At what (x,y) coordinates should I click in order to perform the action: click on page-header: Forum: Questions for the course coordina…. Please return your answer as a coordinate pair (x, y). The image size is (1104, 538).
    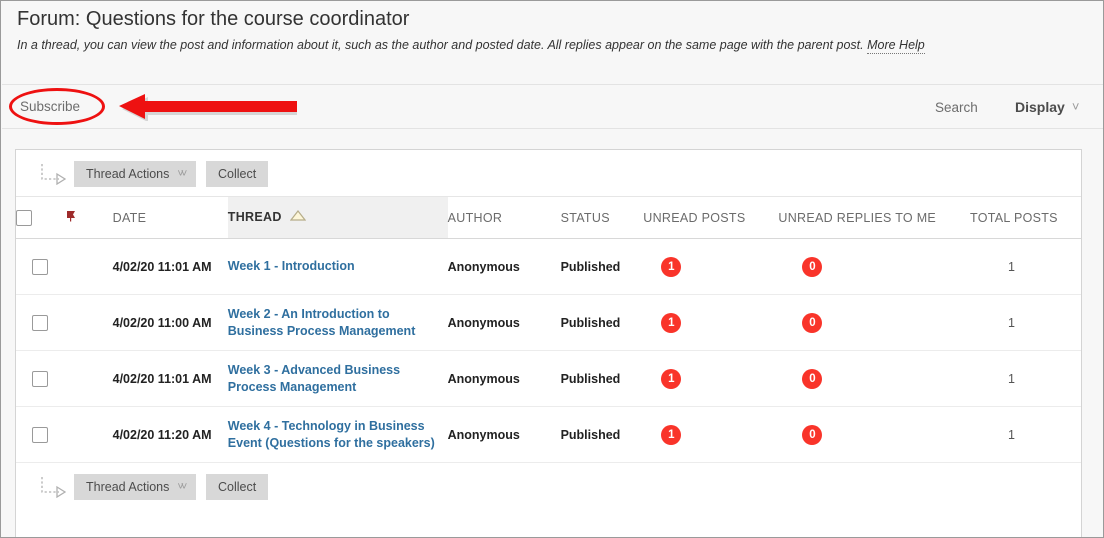
    Looking at the image, I should click on (552, 34).